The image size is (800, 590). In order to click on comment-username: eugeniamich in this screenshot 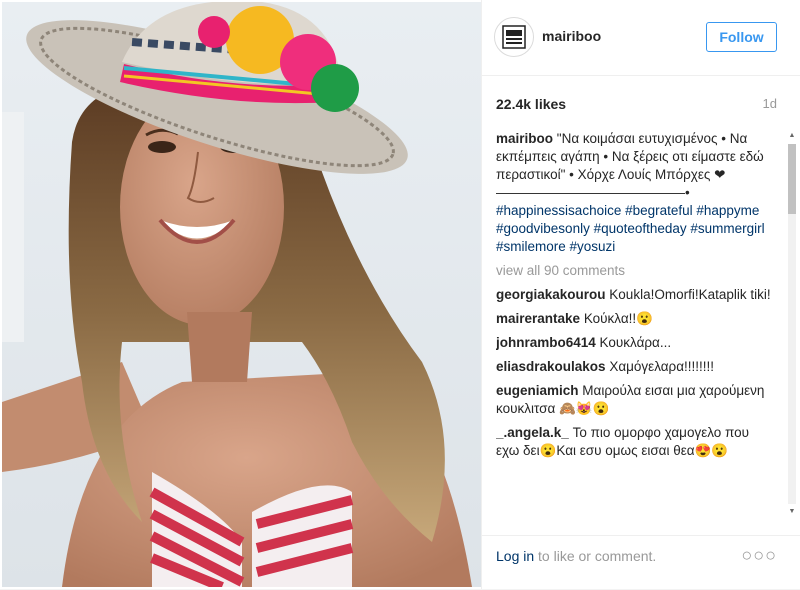, I will do `click(537, 390)`.